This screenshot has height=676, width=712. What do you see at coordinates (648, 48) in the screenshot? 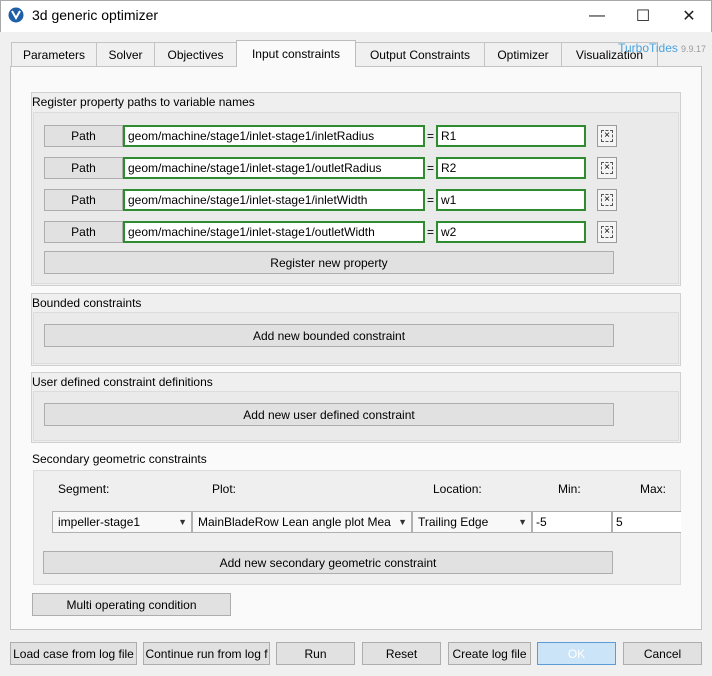
I see `brand-name: TurboTides` at bounding box center [648, 48].